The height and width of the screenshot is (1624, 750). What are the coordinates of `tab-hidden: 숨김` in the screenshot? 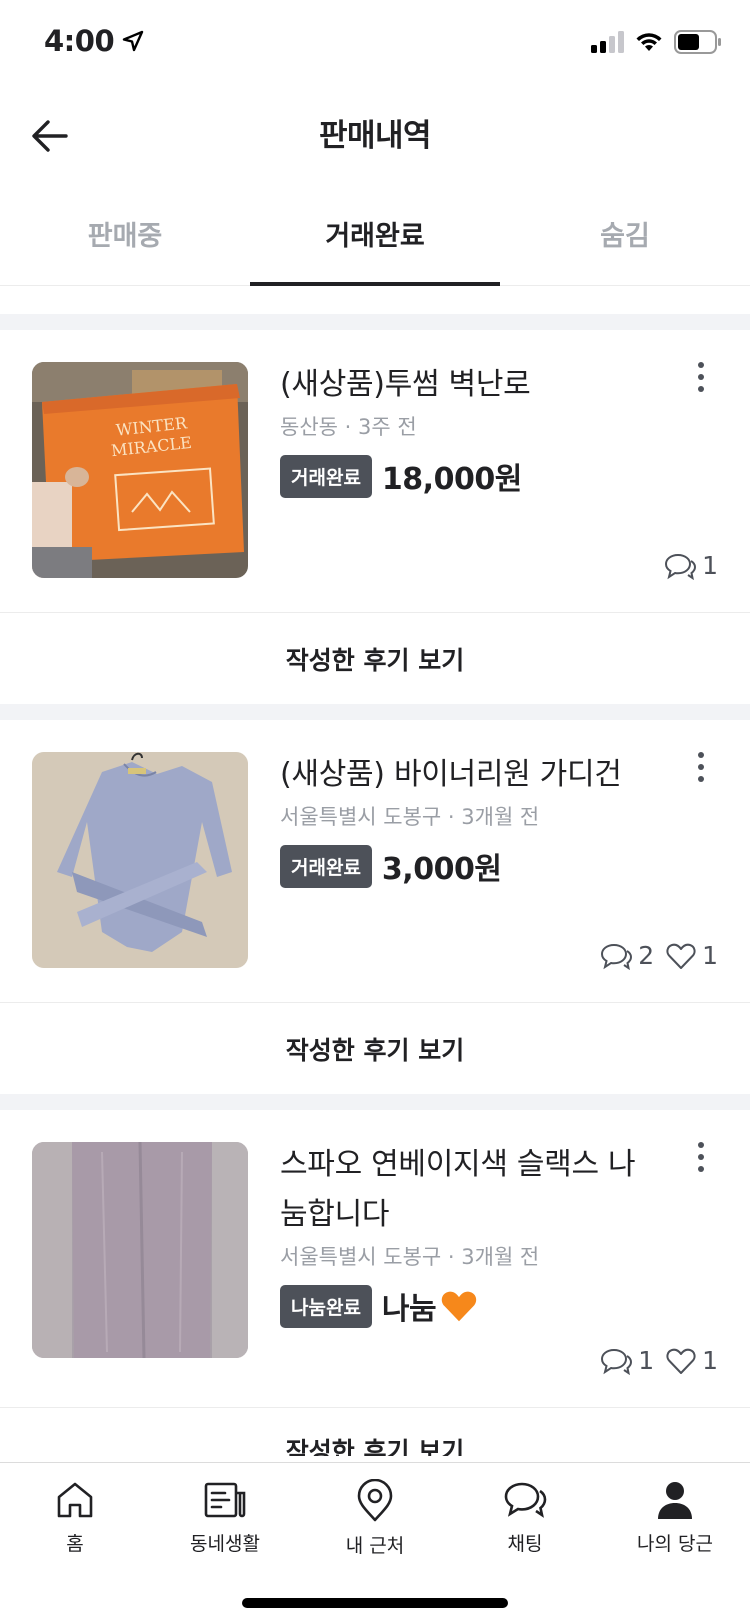 It's located at (625, 233).